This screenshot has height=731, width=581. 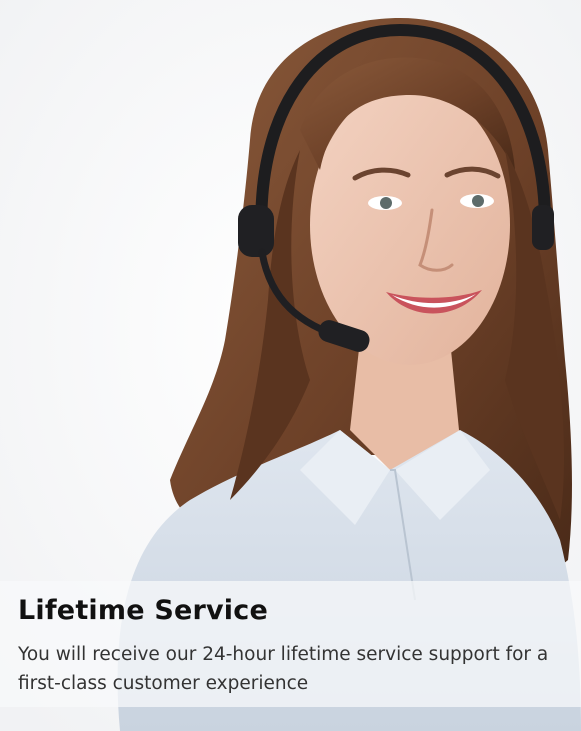 I want to click on card-title: Lifetime Service, so click(x=143, y=610).